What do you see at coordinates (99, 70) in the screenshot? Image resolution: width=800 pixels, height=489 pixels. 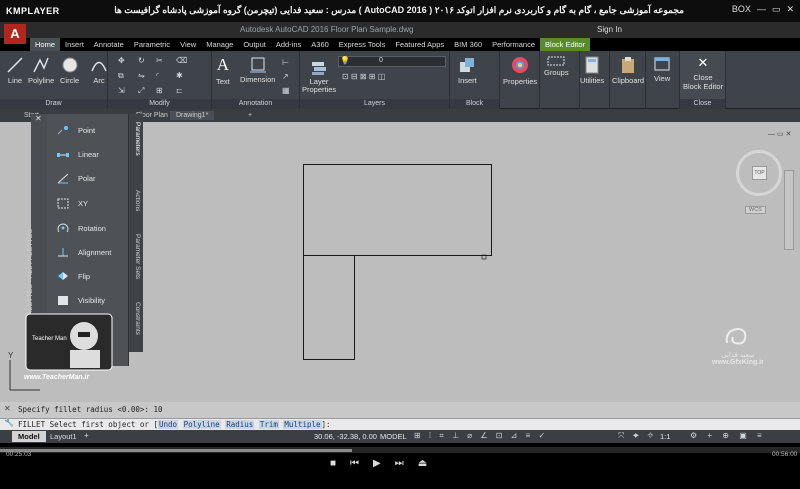 I see `arc-button: Arc` at bounding box center [99, 70].